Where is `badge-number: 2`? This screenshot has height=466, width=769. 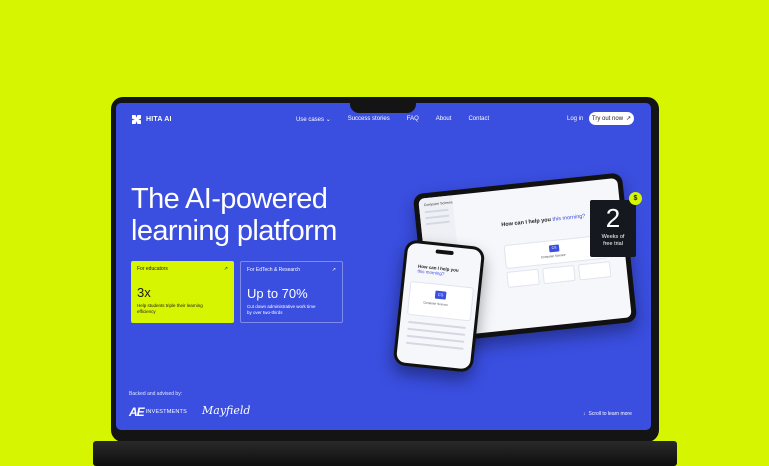
badge-number: 2 is located at coordinates (613, 218).